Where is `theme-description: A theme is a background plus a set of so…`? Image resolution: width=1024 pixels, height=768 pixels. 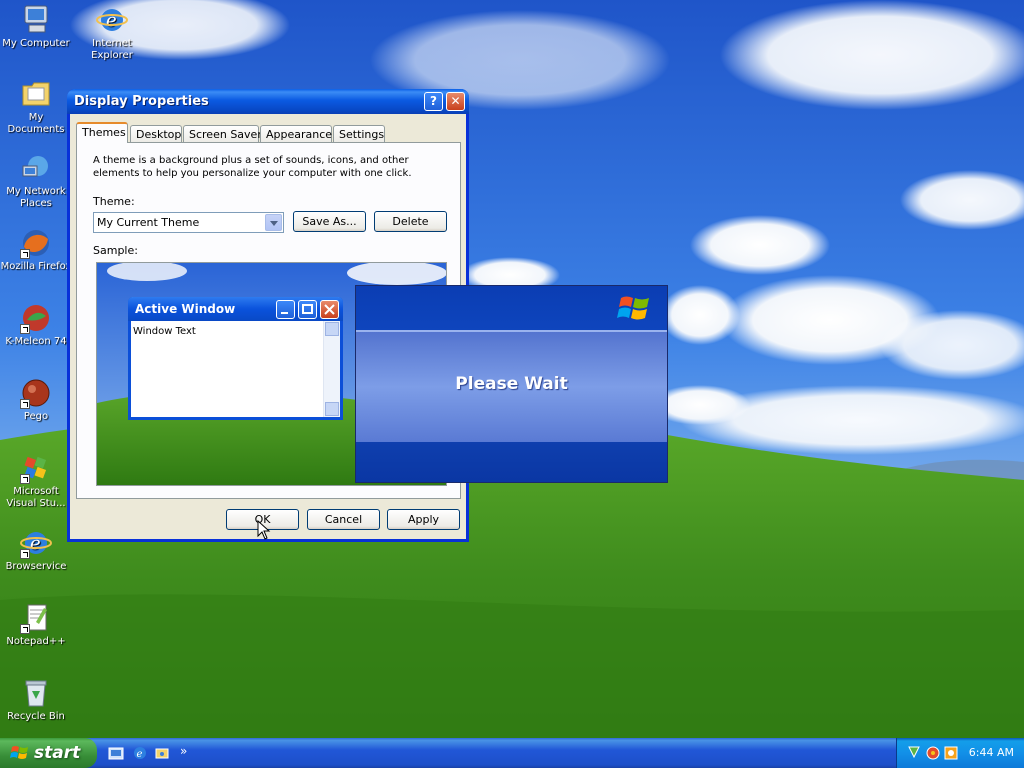
theme-description: A theme is a background plus a set of so… is located at coordinates (252, 167).